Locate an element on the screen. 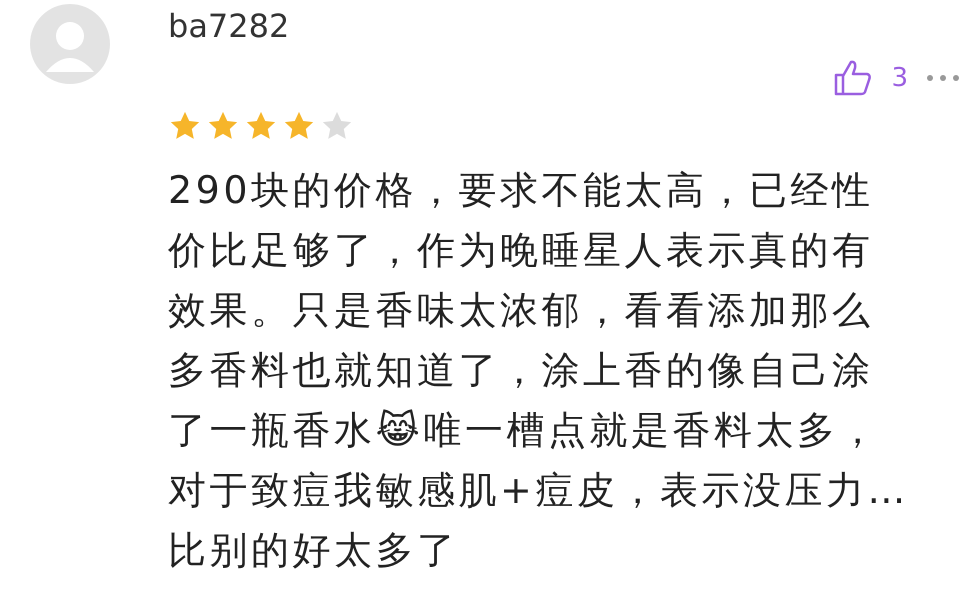 The image size is (972, 598). thumbs-up-icon is located at coordinates (853, 78).